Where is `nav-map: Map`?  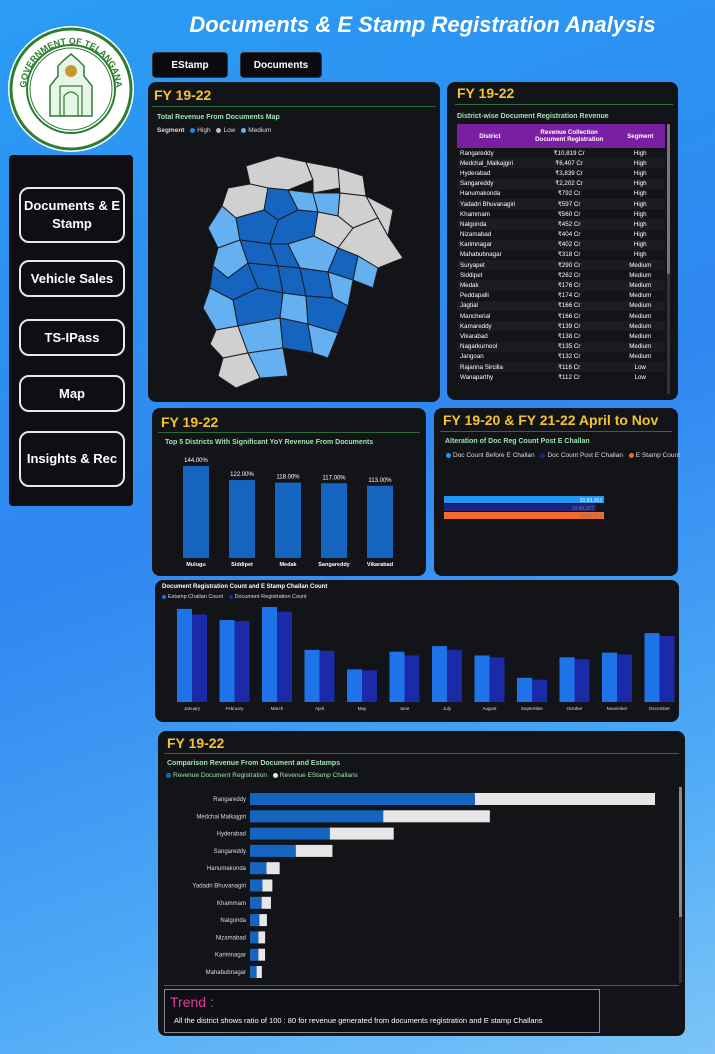
nav-map: Map is located at coordinates (72, 393).